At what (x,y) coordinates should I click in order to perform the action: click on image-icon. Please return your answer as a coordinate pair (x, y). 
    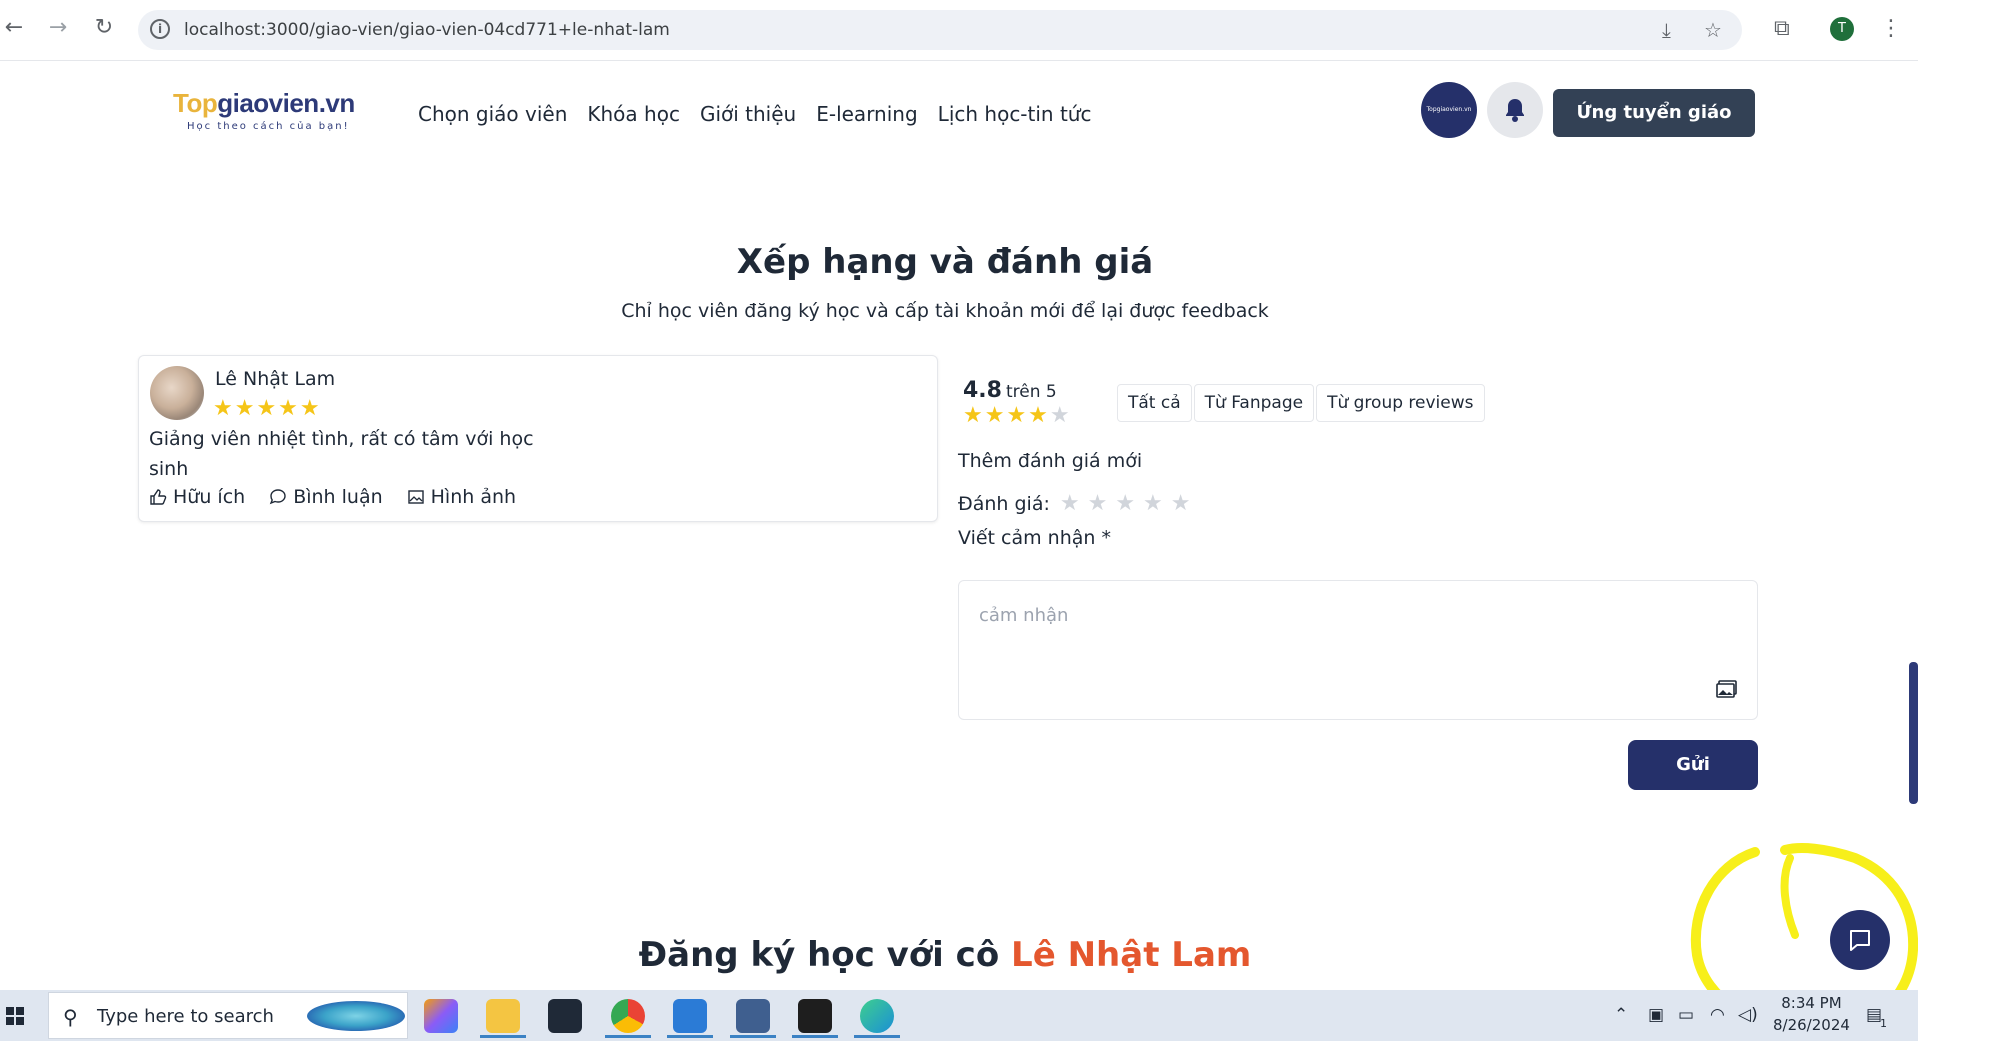
    Looking at the image, I should click on (415, 497).